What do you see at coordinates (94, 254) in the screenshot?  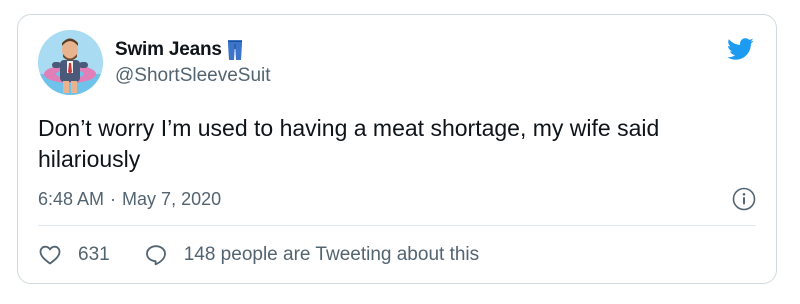 I see `like-count: 631` at bounding box center [94, 254].